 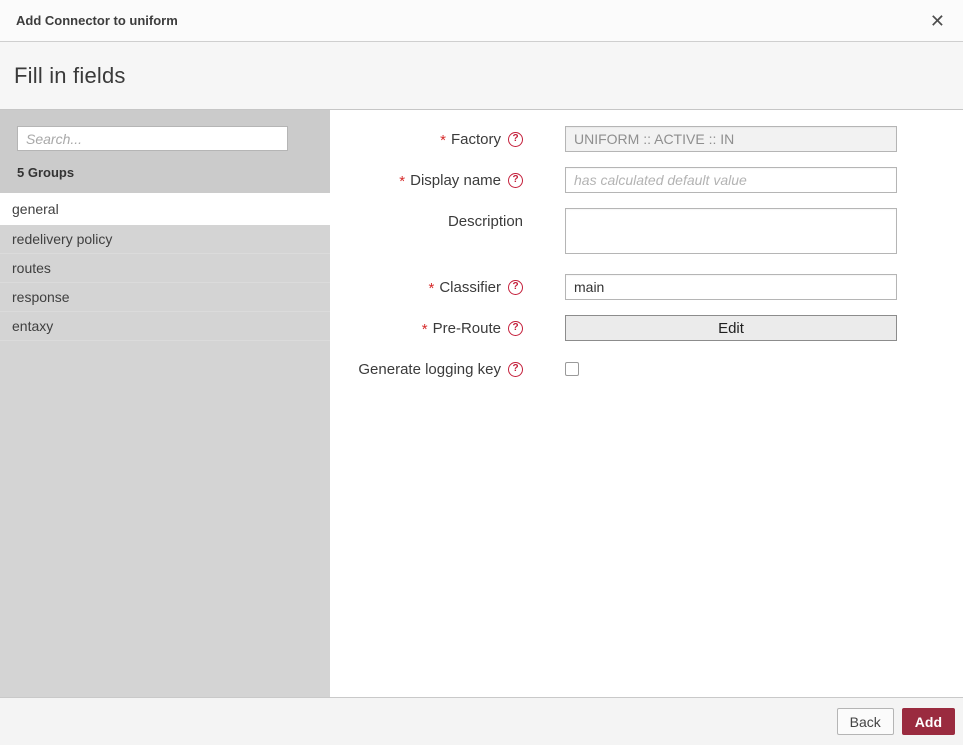 I want to click on classifier-label-group: * Classifier ?, so click(x=447, y=287).